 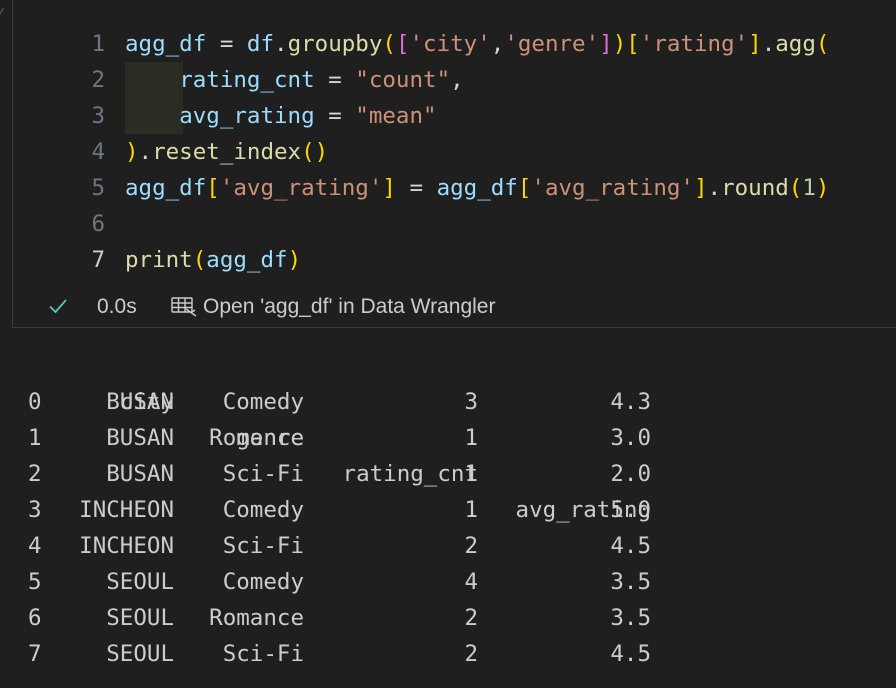 I want to click on line-number: 3, so click(x=98, y=116).